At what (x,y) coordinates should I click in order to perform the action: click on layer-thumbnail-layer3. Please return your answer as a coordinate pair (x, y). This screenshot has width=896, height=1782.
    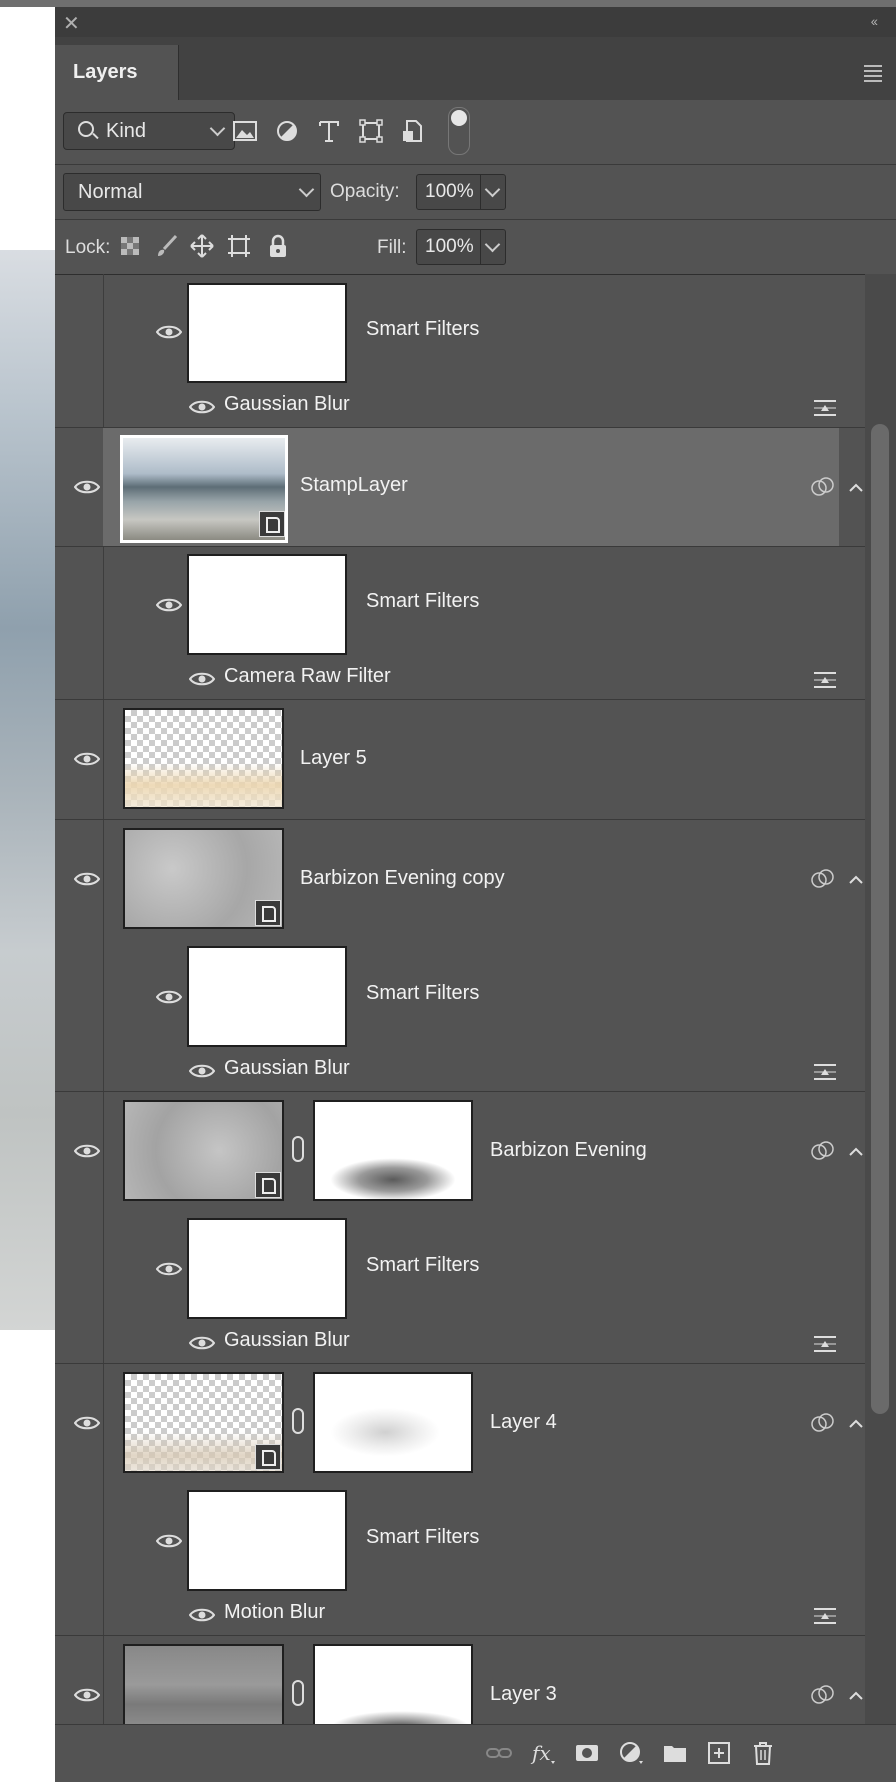
    Looking at the image, I should click on (203, 1684).